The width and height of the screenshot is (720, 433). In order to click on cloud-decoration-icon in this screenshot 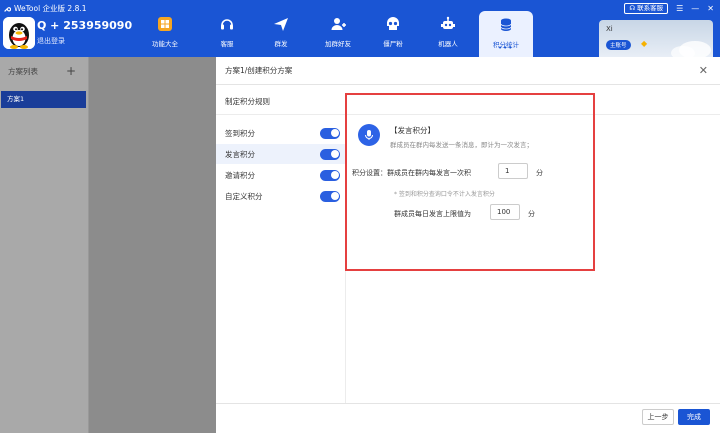, I will do `click(691, 49)`.